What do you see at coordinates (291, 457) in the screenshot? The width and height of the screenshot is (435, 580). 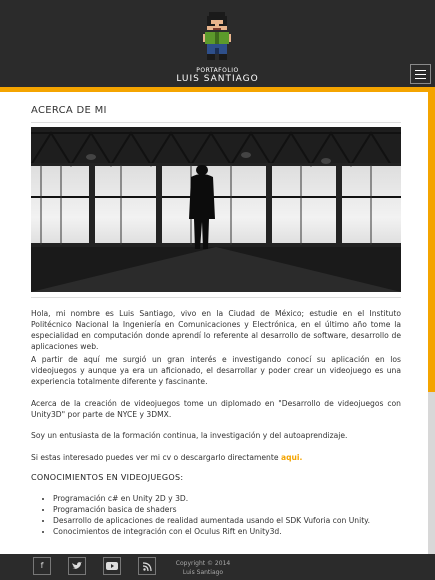 I see `cv-link: aqui.` at bounding box center [291, 457].